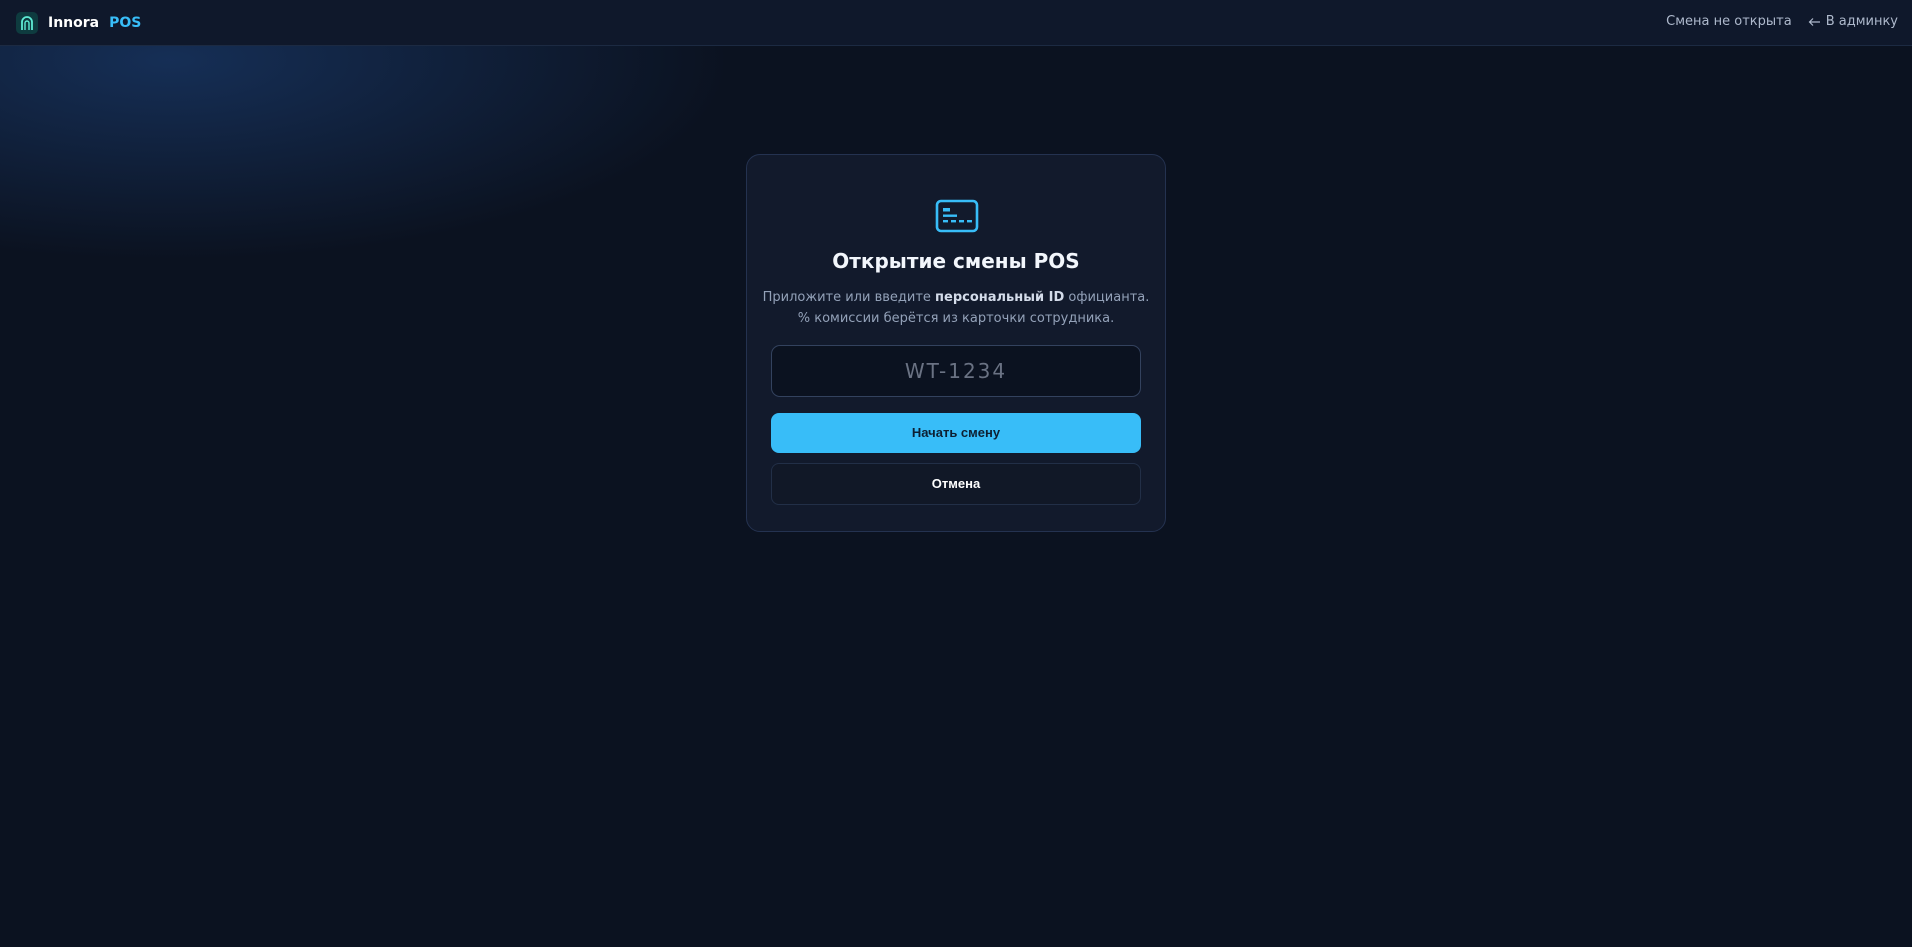 The height and width of the screenshot is (947, 1912). I want to click on brand-name: Innora, so click(74, 23).